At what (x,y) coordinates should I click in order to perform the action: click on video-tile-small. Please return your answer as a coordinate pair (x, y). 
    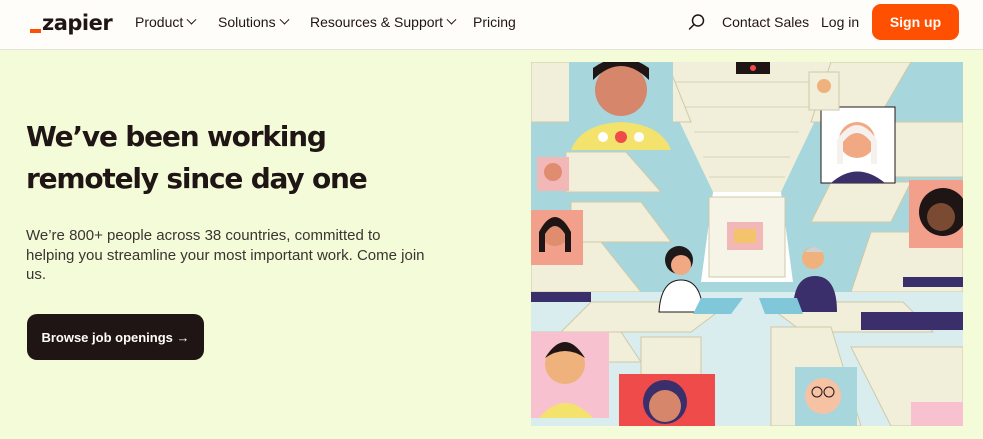
    Looking at the image, I should click on (553, 174).